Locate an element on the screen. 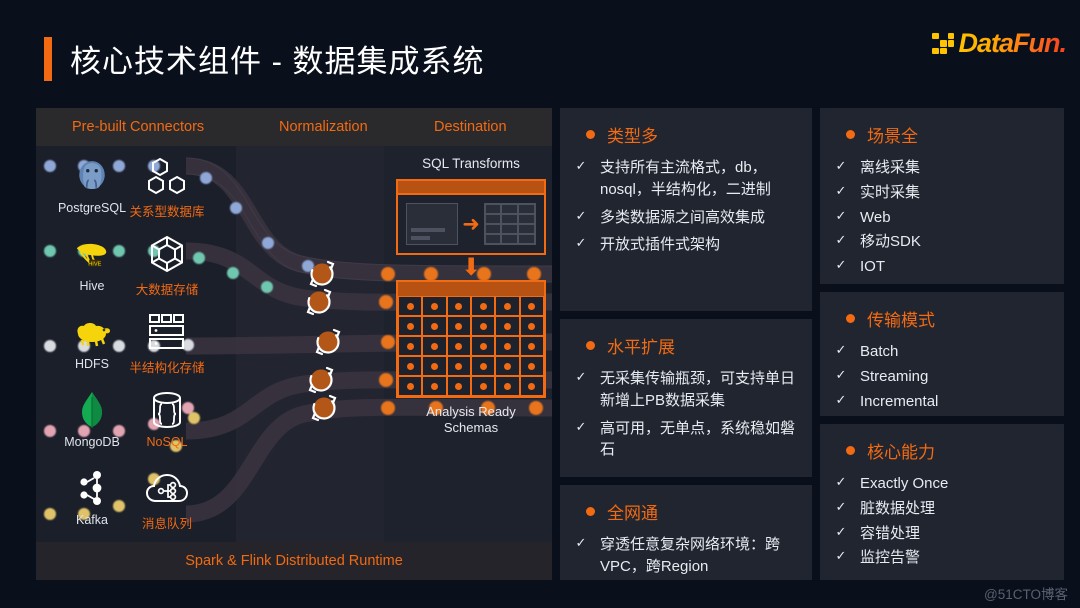  sql-transform-box: ➜ is located at coordinates (471, 217).